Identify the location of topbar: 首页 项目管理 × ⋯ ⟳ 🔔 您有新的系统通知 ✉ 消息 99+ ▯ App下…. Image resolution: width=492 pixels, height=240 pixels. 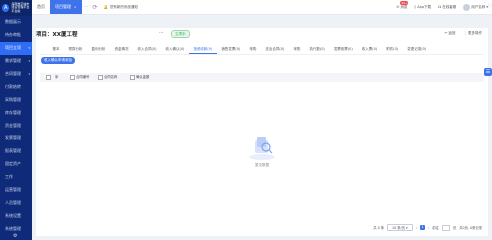
(262, 7).